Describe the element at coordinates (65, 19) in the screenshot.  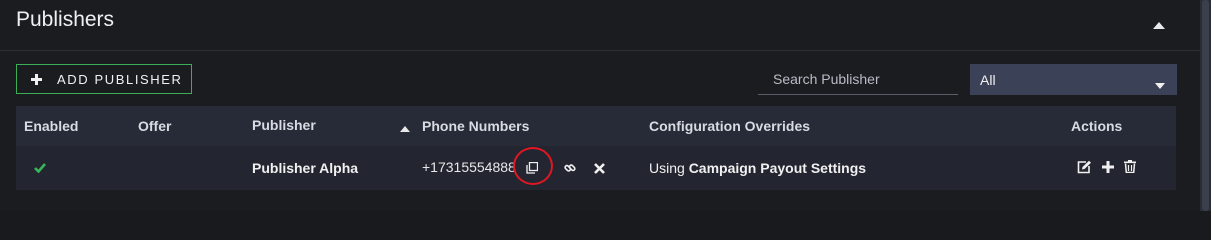
I see `panel-title: Publishers` at that location.